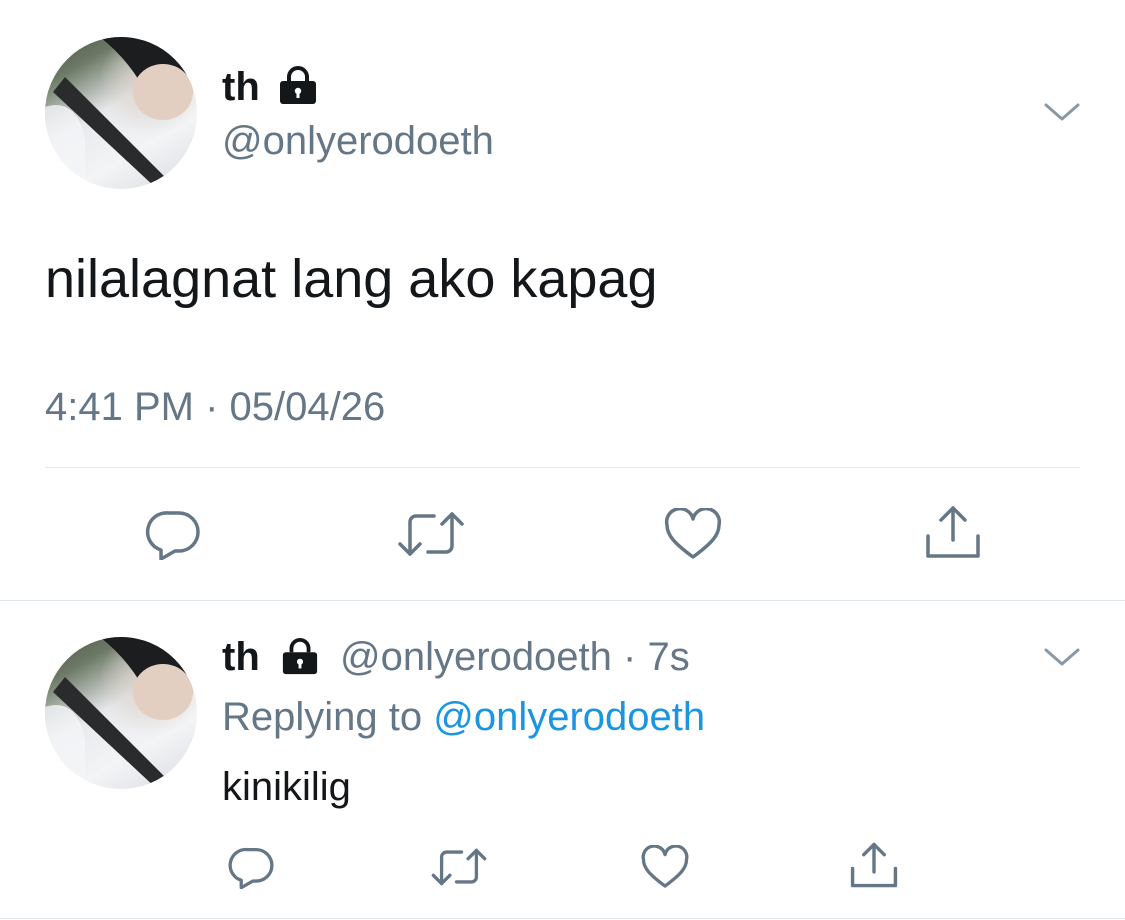  Describe the element at coordinates (351, 279) in the screenshot. I see `tweet-text: nilalagnat lang ako kapag` at that location.